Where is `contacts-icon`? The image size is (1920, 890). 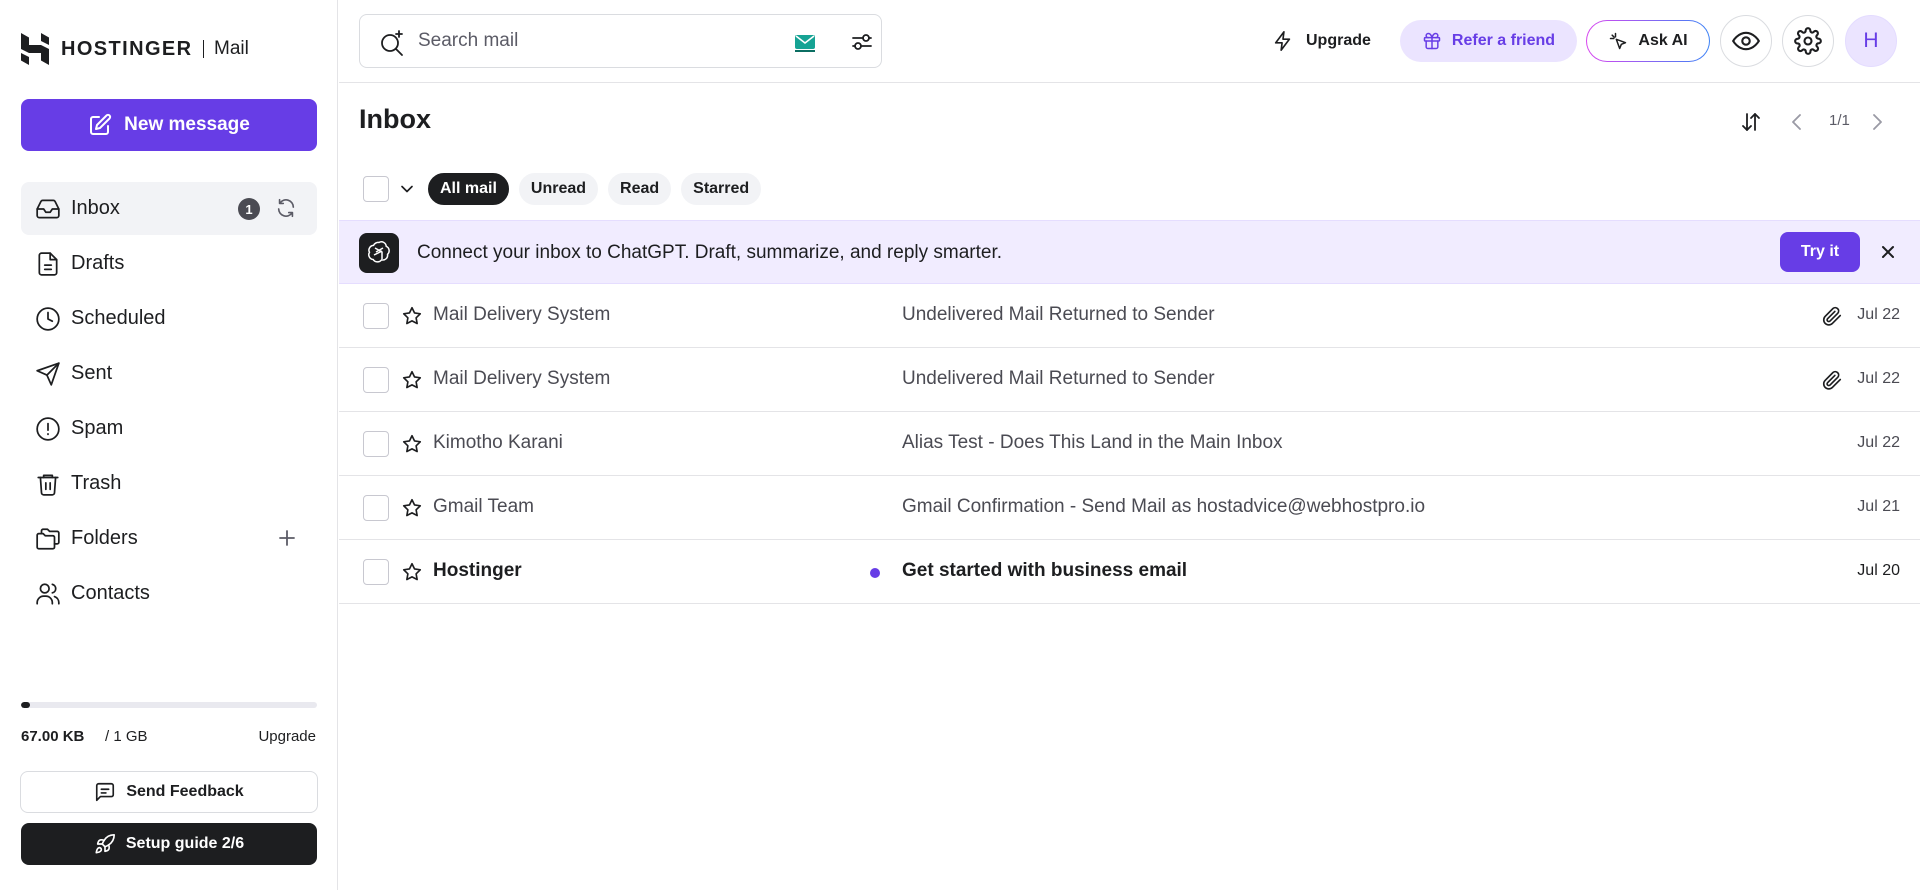 contacts-icon is located at coordinates (48, 593).